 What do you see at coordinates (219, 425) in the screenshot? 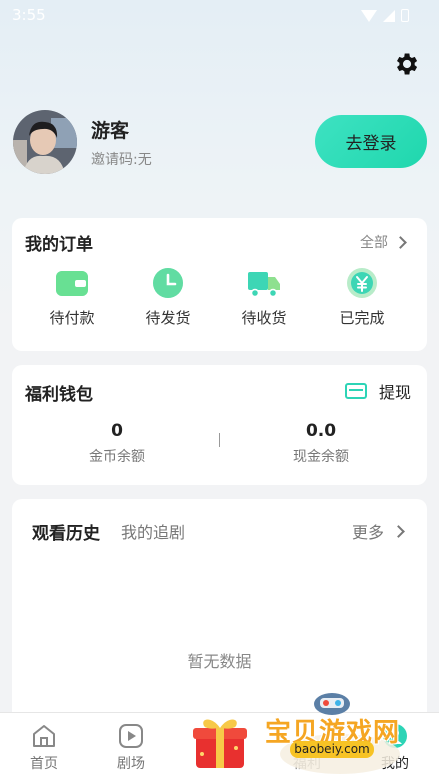
I see `wallet-card: 福利钱包 提现 0 金币余额 0.0 现金余额` at bounding box center [219, 425].